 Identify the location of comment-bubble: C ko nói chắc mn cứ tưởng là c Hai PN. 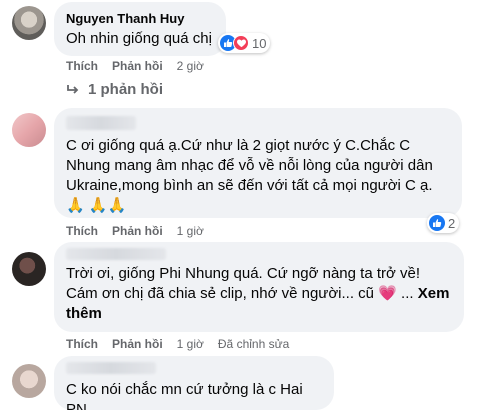
(194, 383).